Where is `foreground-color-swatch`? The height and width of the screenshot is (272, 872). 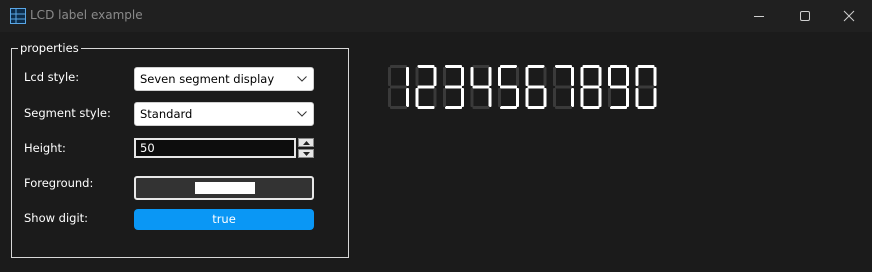
foreground-color-swatch is located at coordinates (225, 188).